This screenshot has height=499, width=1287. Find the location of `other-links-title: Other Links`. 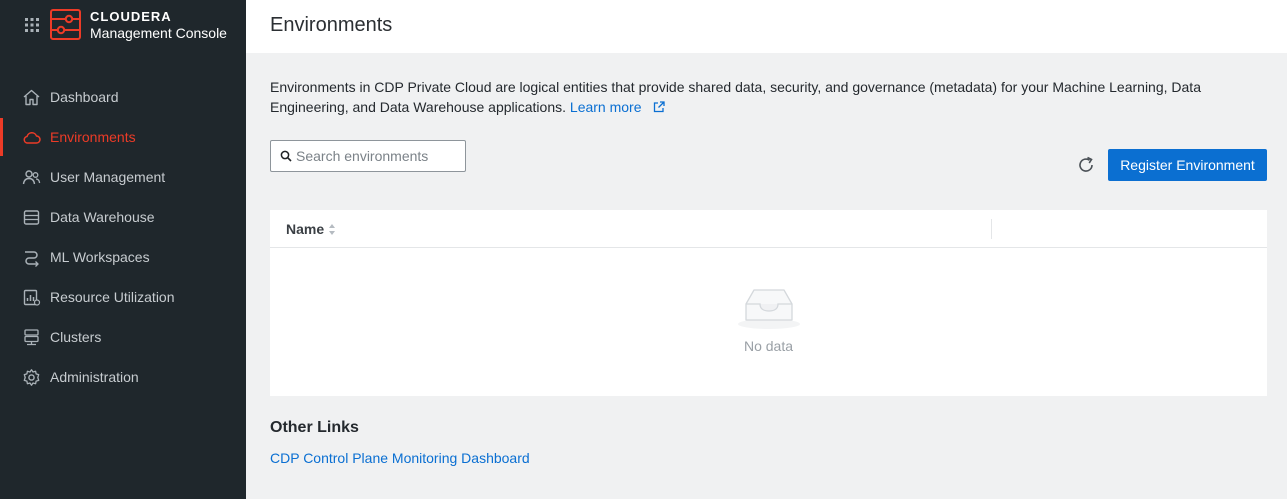

other-links-title: Other Links is located at coordinates (314, 427).